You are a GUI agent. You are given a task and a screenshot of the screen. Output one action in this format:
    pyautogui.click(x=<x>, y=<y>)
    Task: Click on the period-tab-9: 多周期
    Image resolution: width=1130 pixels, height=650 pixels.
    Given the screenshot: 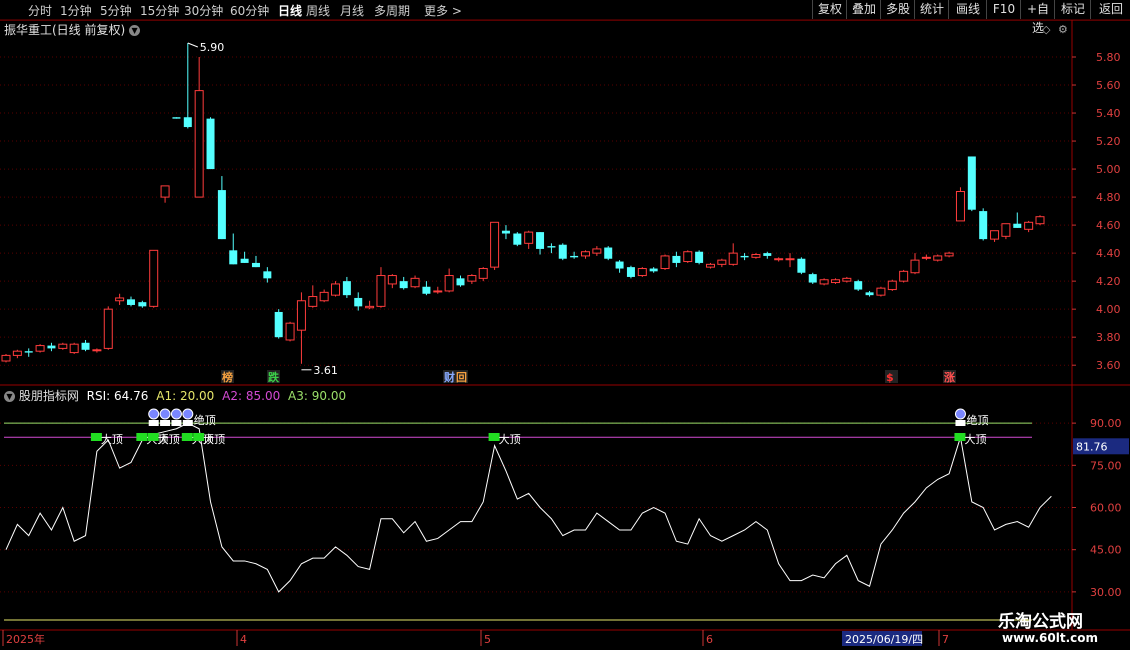 What is the action you would take?
    pyautogui.click(x=392, y=10)
    